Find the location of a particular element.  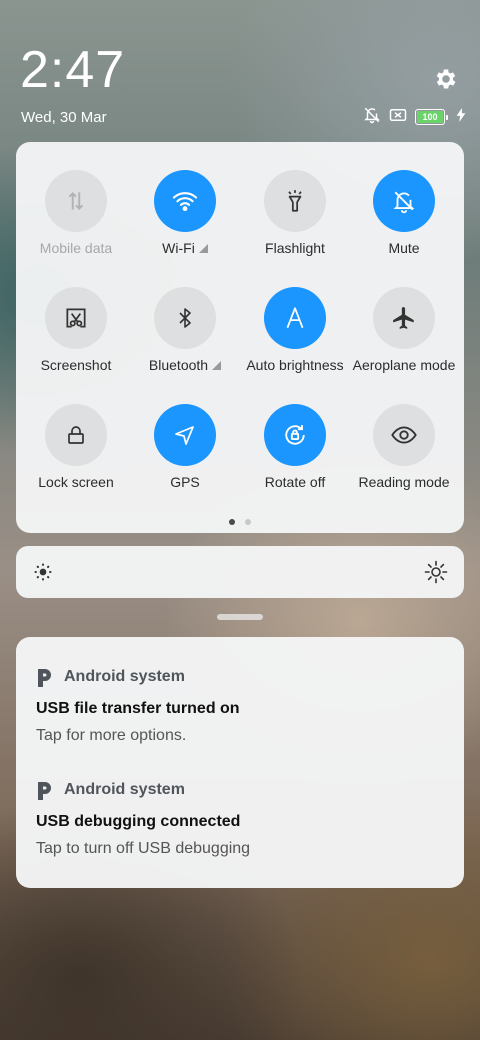

auto-brightness-icon is located at coordinates (295, 318).